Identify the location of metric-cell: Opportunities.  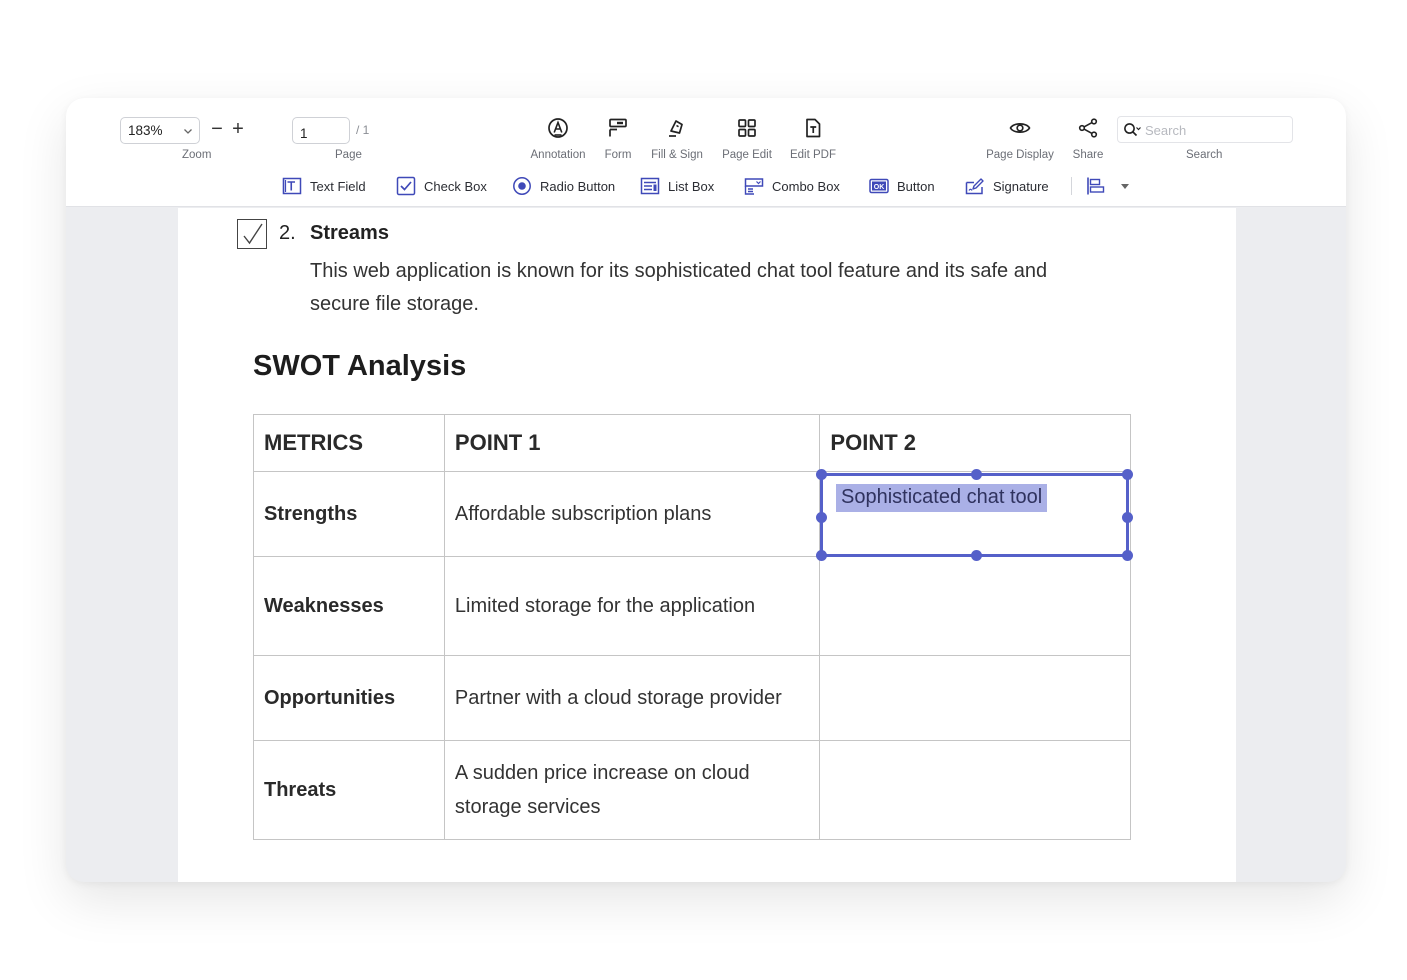
(349, 698).